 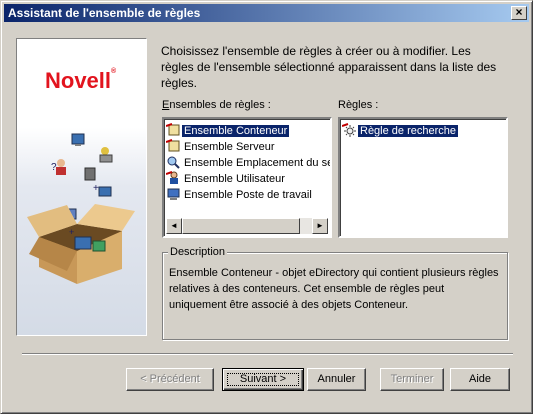 I want to click on help-button: Aide, so click(x=480, y=379).